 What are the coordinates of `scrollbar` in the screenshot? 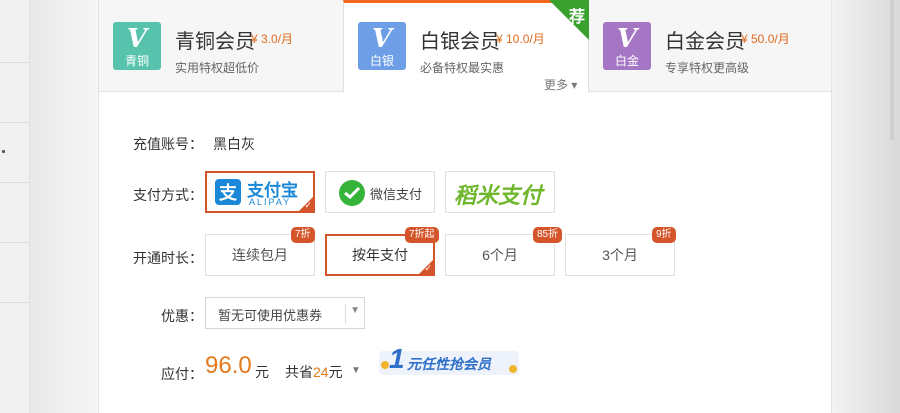 It's located at (892, 70).